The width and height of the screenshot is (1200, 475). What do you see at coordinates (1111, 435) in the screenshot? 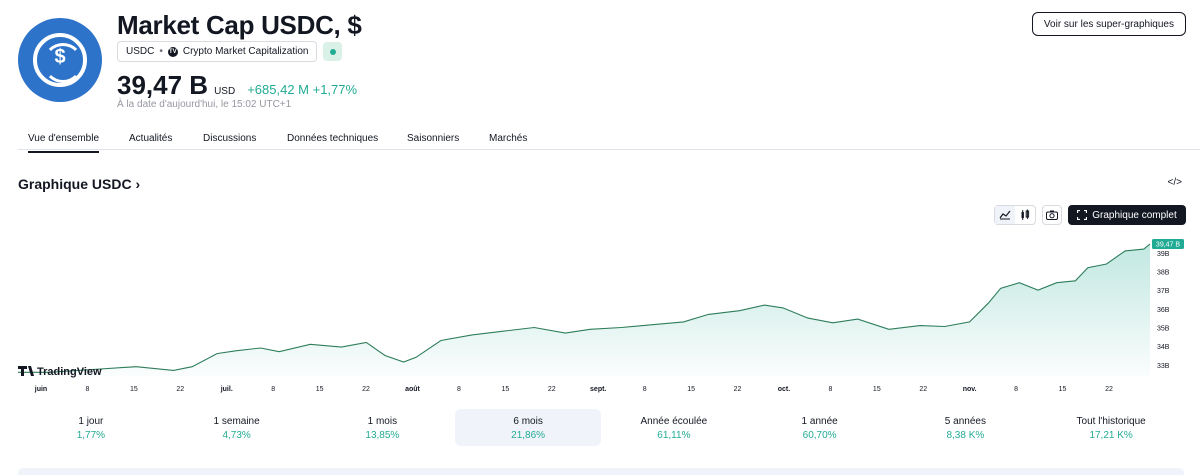
I see `period-value: 17,21 K%` at bounding box center [1111, 435].